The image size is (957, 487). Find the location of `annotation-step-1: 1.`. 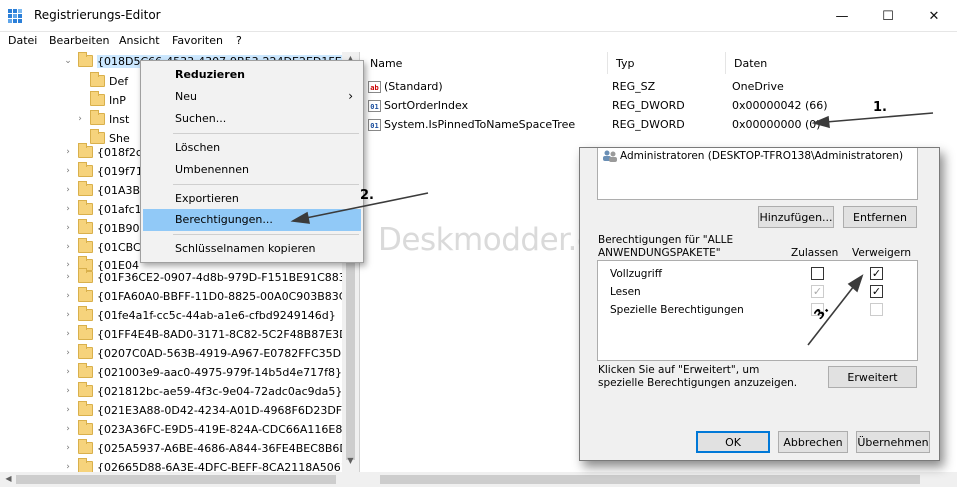

annotation-step-1: 1. is located at coordinates (880, 107).